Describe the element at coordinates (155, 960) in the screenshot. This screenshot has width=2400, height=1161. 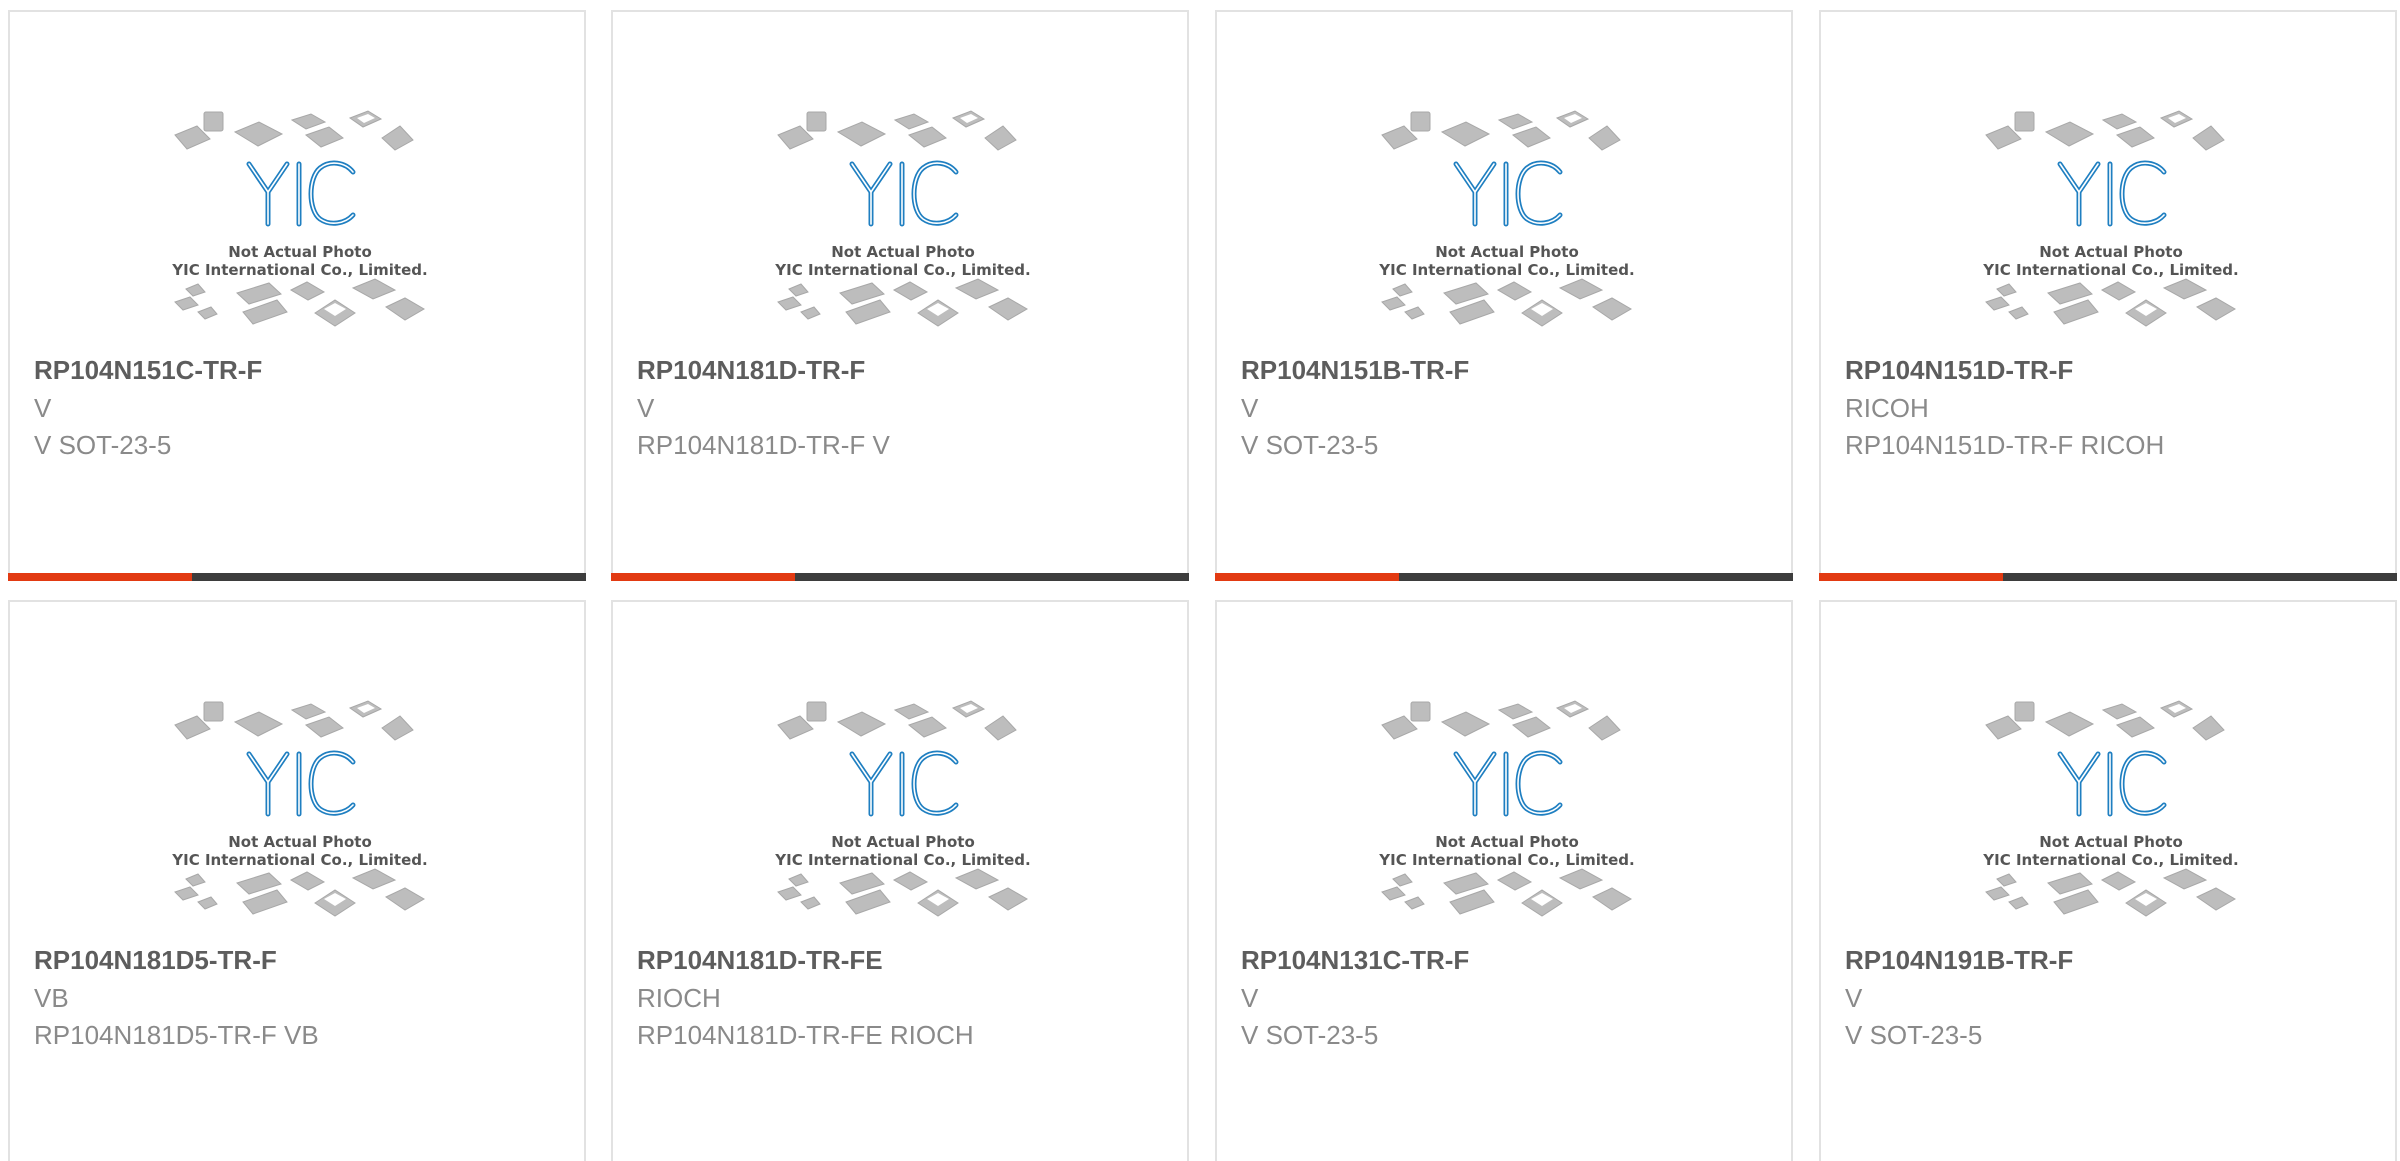
I see `product-part-number: RP104N181D5-TR-F` at that location.